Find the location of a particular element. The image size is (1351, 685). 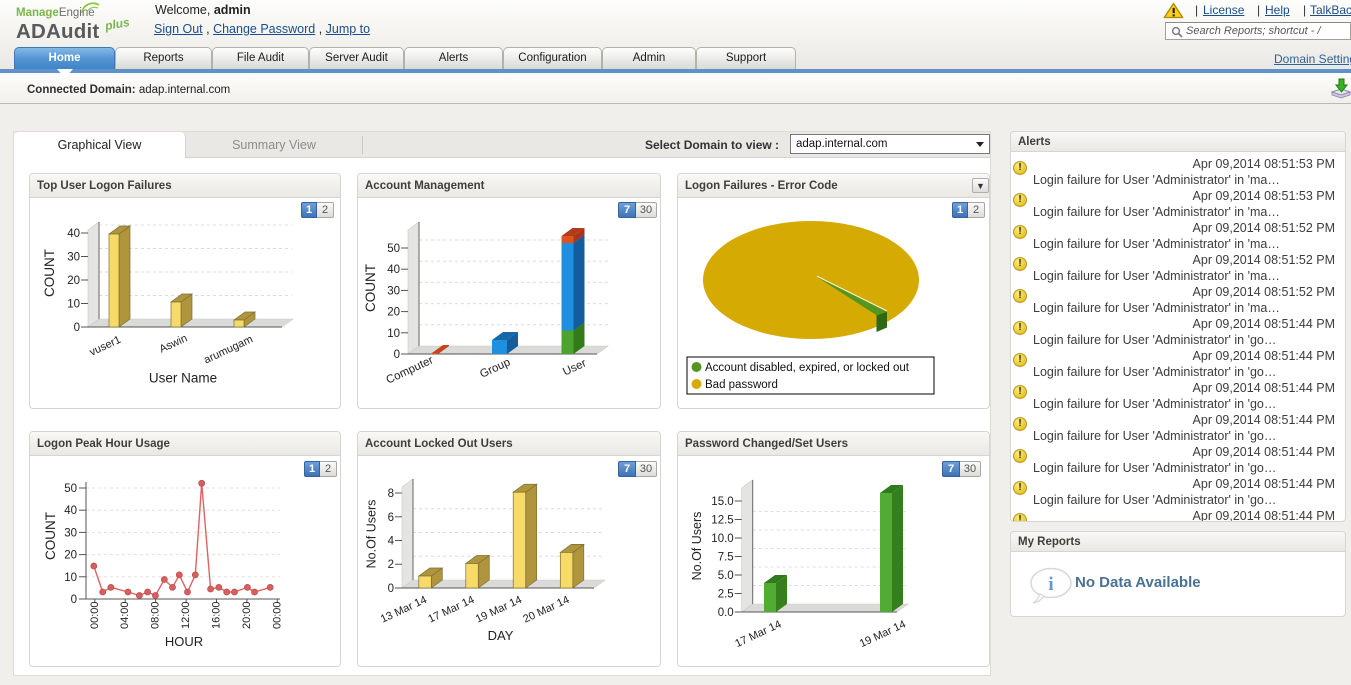

svg-text: 12.5 is located at coordinates (722, 521).